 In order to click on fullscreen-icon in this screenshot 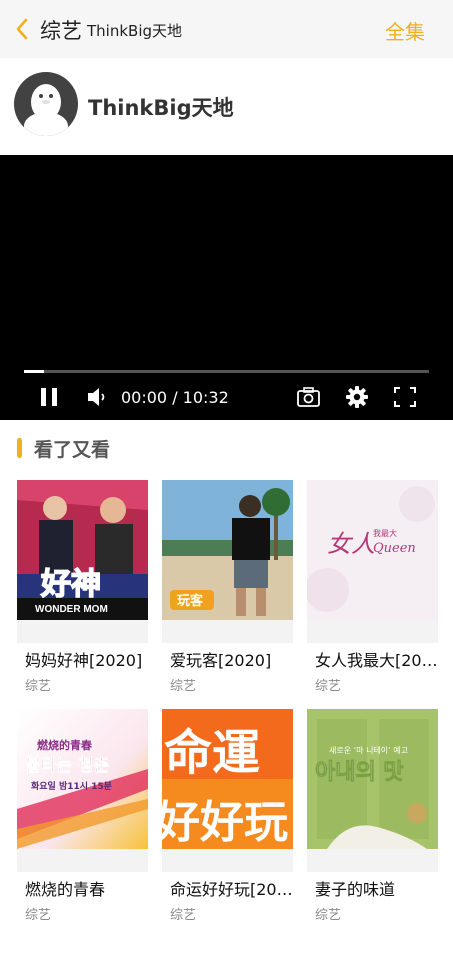, I will do `click(405, 397)`.